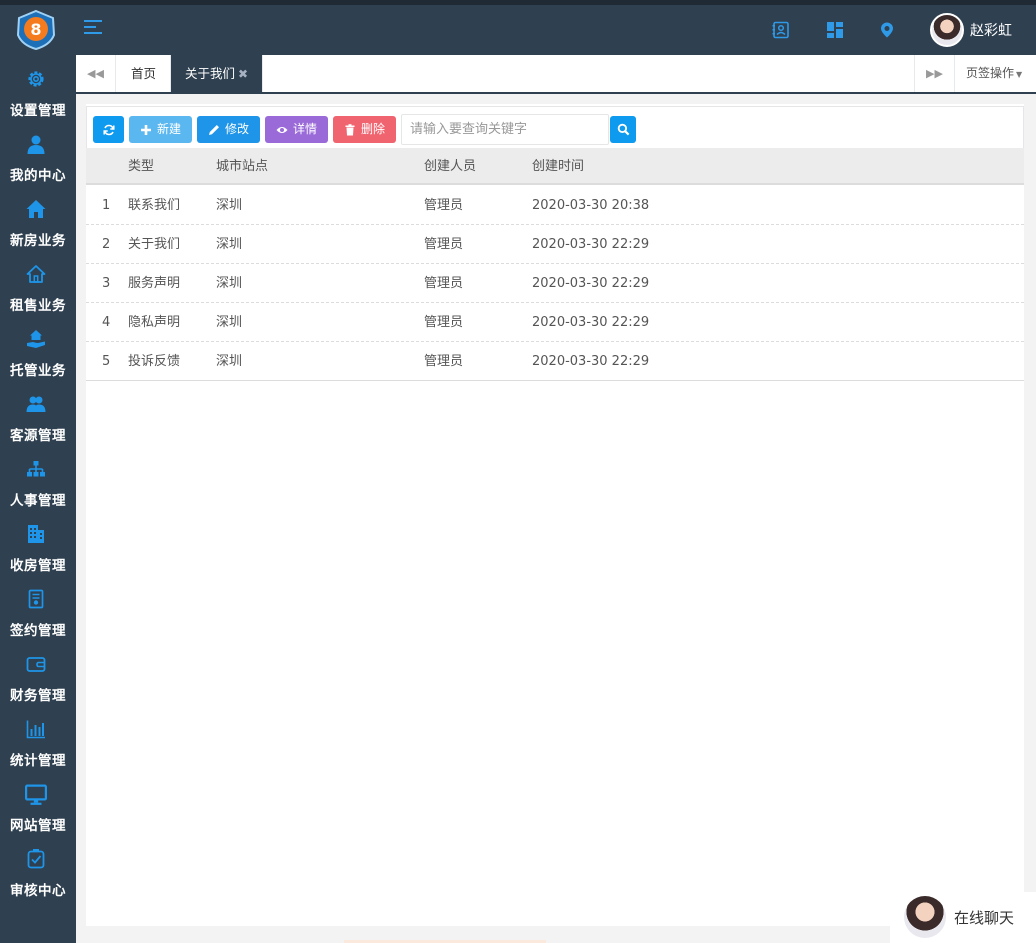 This screenshot has height=943, width=1036. Describe the element at coordinates (38, 482) in the screenshot. I see `sidebar-item-hr: 人事管理` at that location.